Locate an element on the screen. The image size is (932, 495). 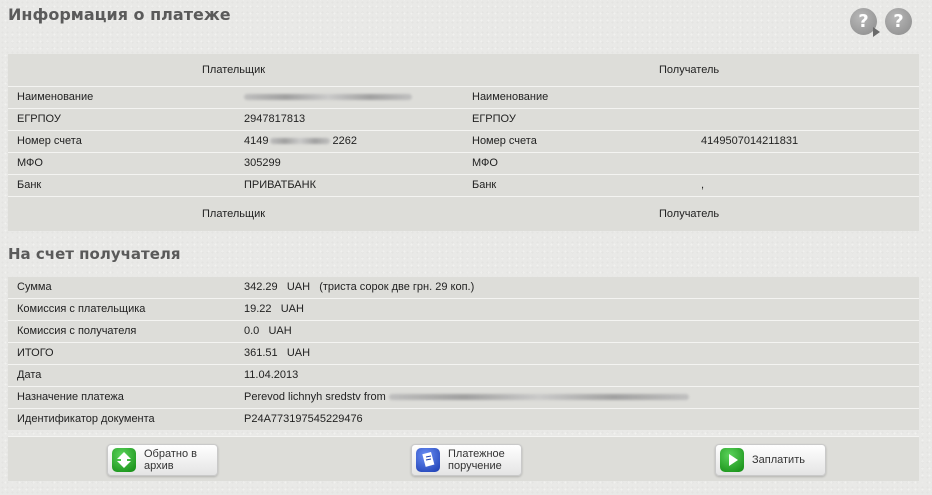
recipient-label: Наименование is located at coordinates (510, 97).